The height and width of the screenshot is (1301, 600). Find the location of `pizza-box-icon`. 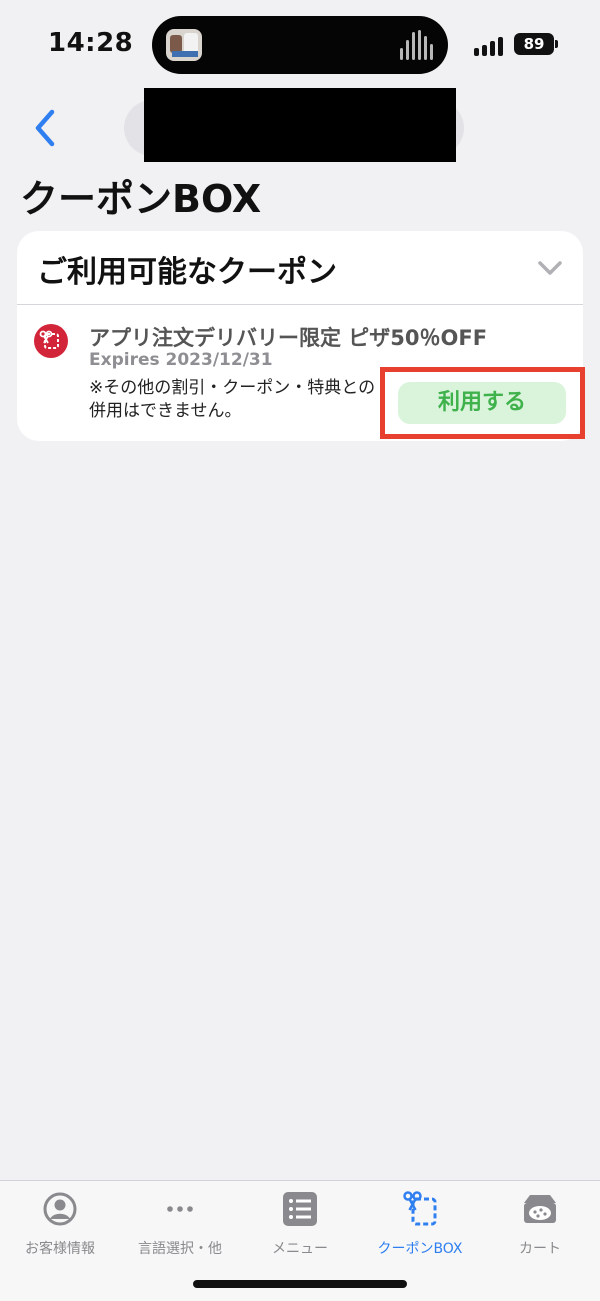

pizza-box-icon is located at coordinates (540, 1209).